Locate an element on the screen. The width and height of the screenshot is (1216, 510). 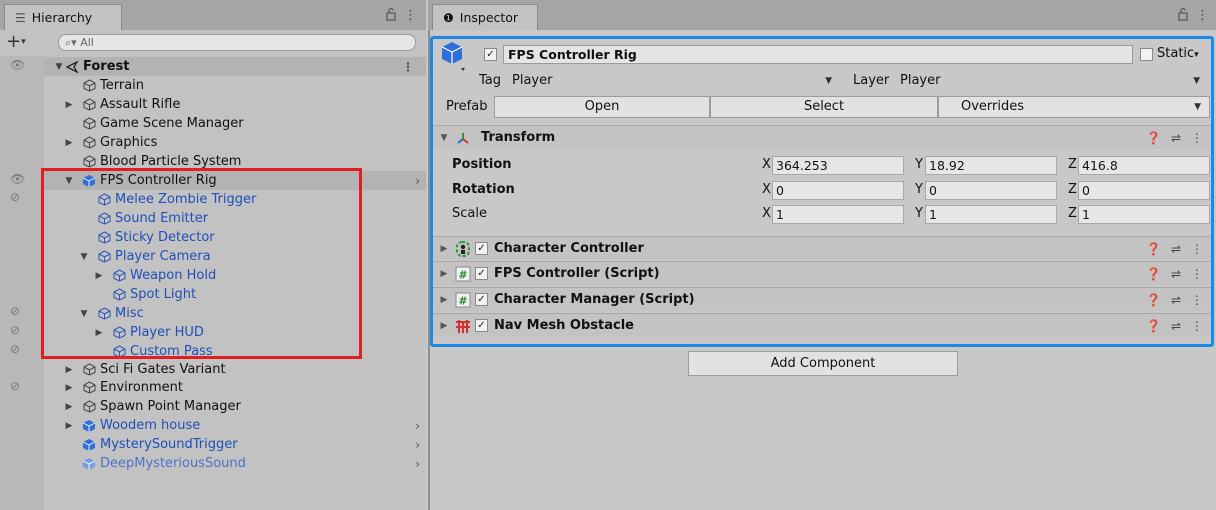
hierarchy-item: MysterySoundTrigger › is located at coordinates (235, 444).